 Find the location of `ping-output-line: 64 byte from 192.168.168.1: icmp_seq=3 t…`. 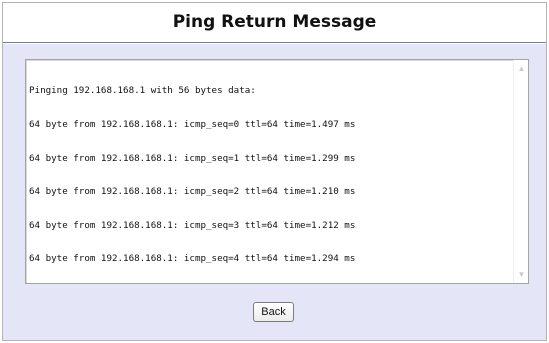

ping-output-line: 64 byte from 192.168.168.1: icmp_seq=3 t… is located at coordinates (192, 225).